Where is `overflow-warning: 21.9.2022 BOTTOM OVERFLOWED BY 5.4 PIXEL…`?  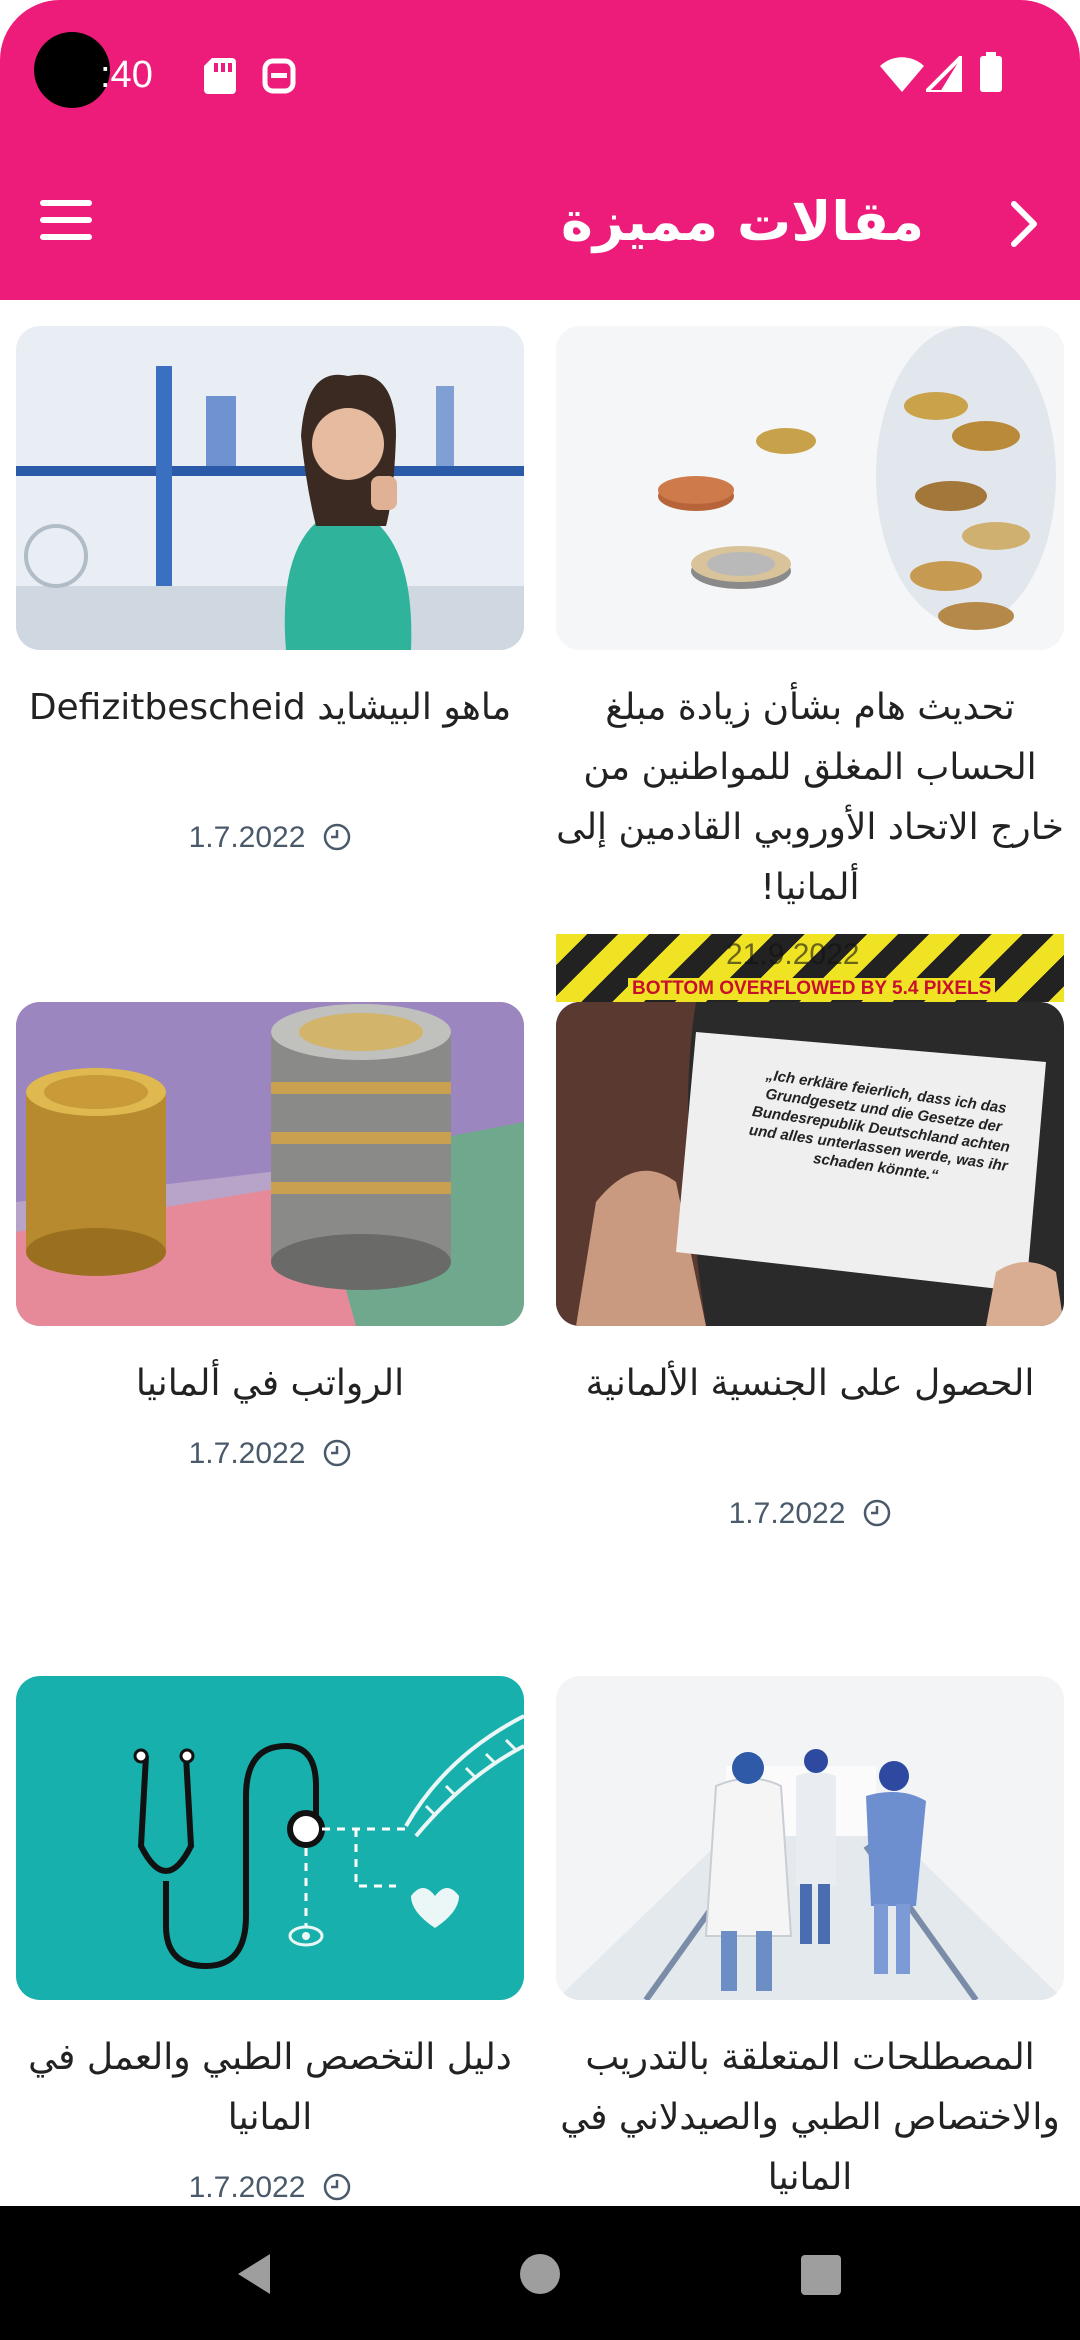
overflow-warning: 21.9.2022 BOTTOM OVERFLOWED BY 5.4 PIXEL… is located at coordinates (810, 968).